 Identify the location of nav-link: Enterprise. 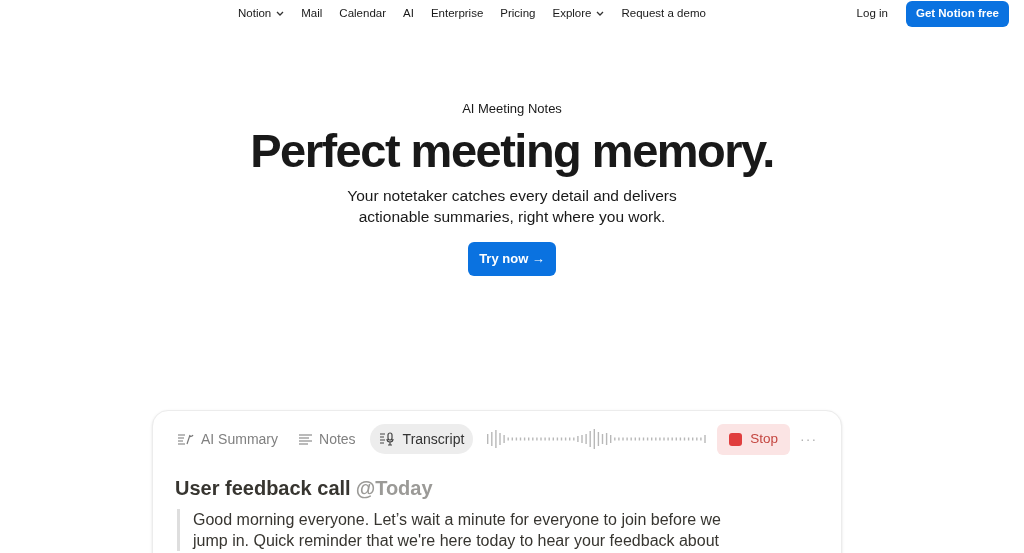
(457, 13).